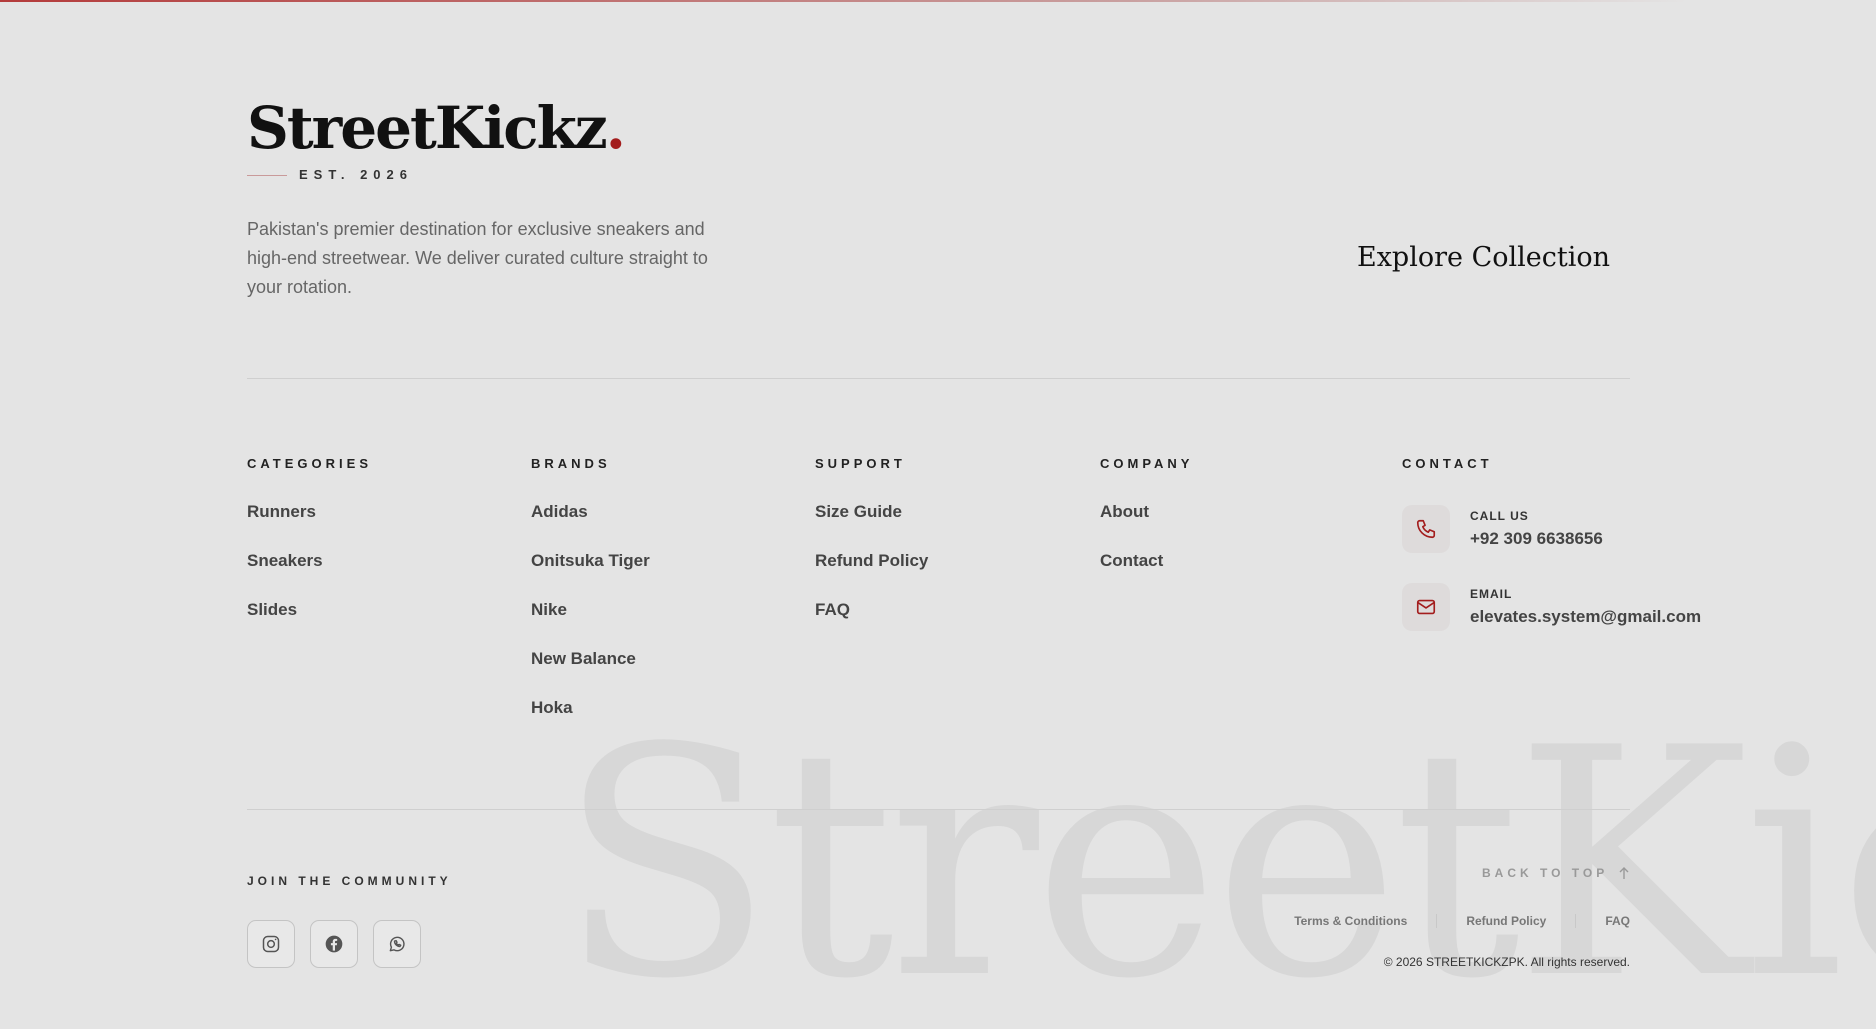 This screenshot has width=1876, height=1029. Describe the element at coordinates (309, 522) in the screenshot. I see `category-link-runners: Runners` at that location.